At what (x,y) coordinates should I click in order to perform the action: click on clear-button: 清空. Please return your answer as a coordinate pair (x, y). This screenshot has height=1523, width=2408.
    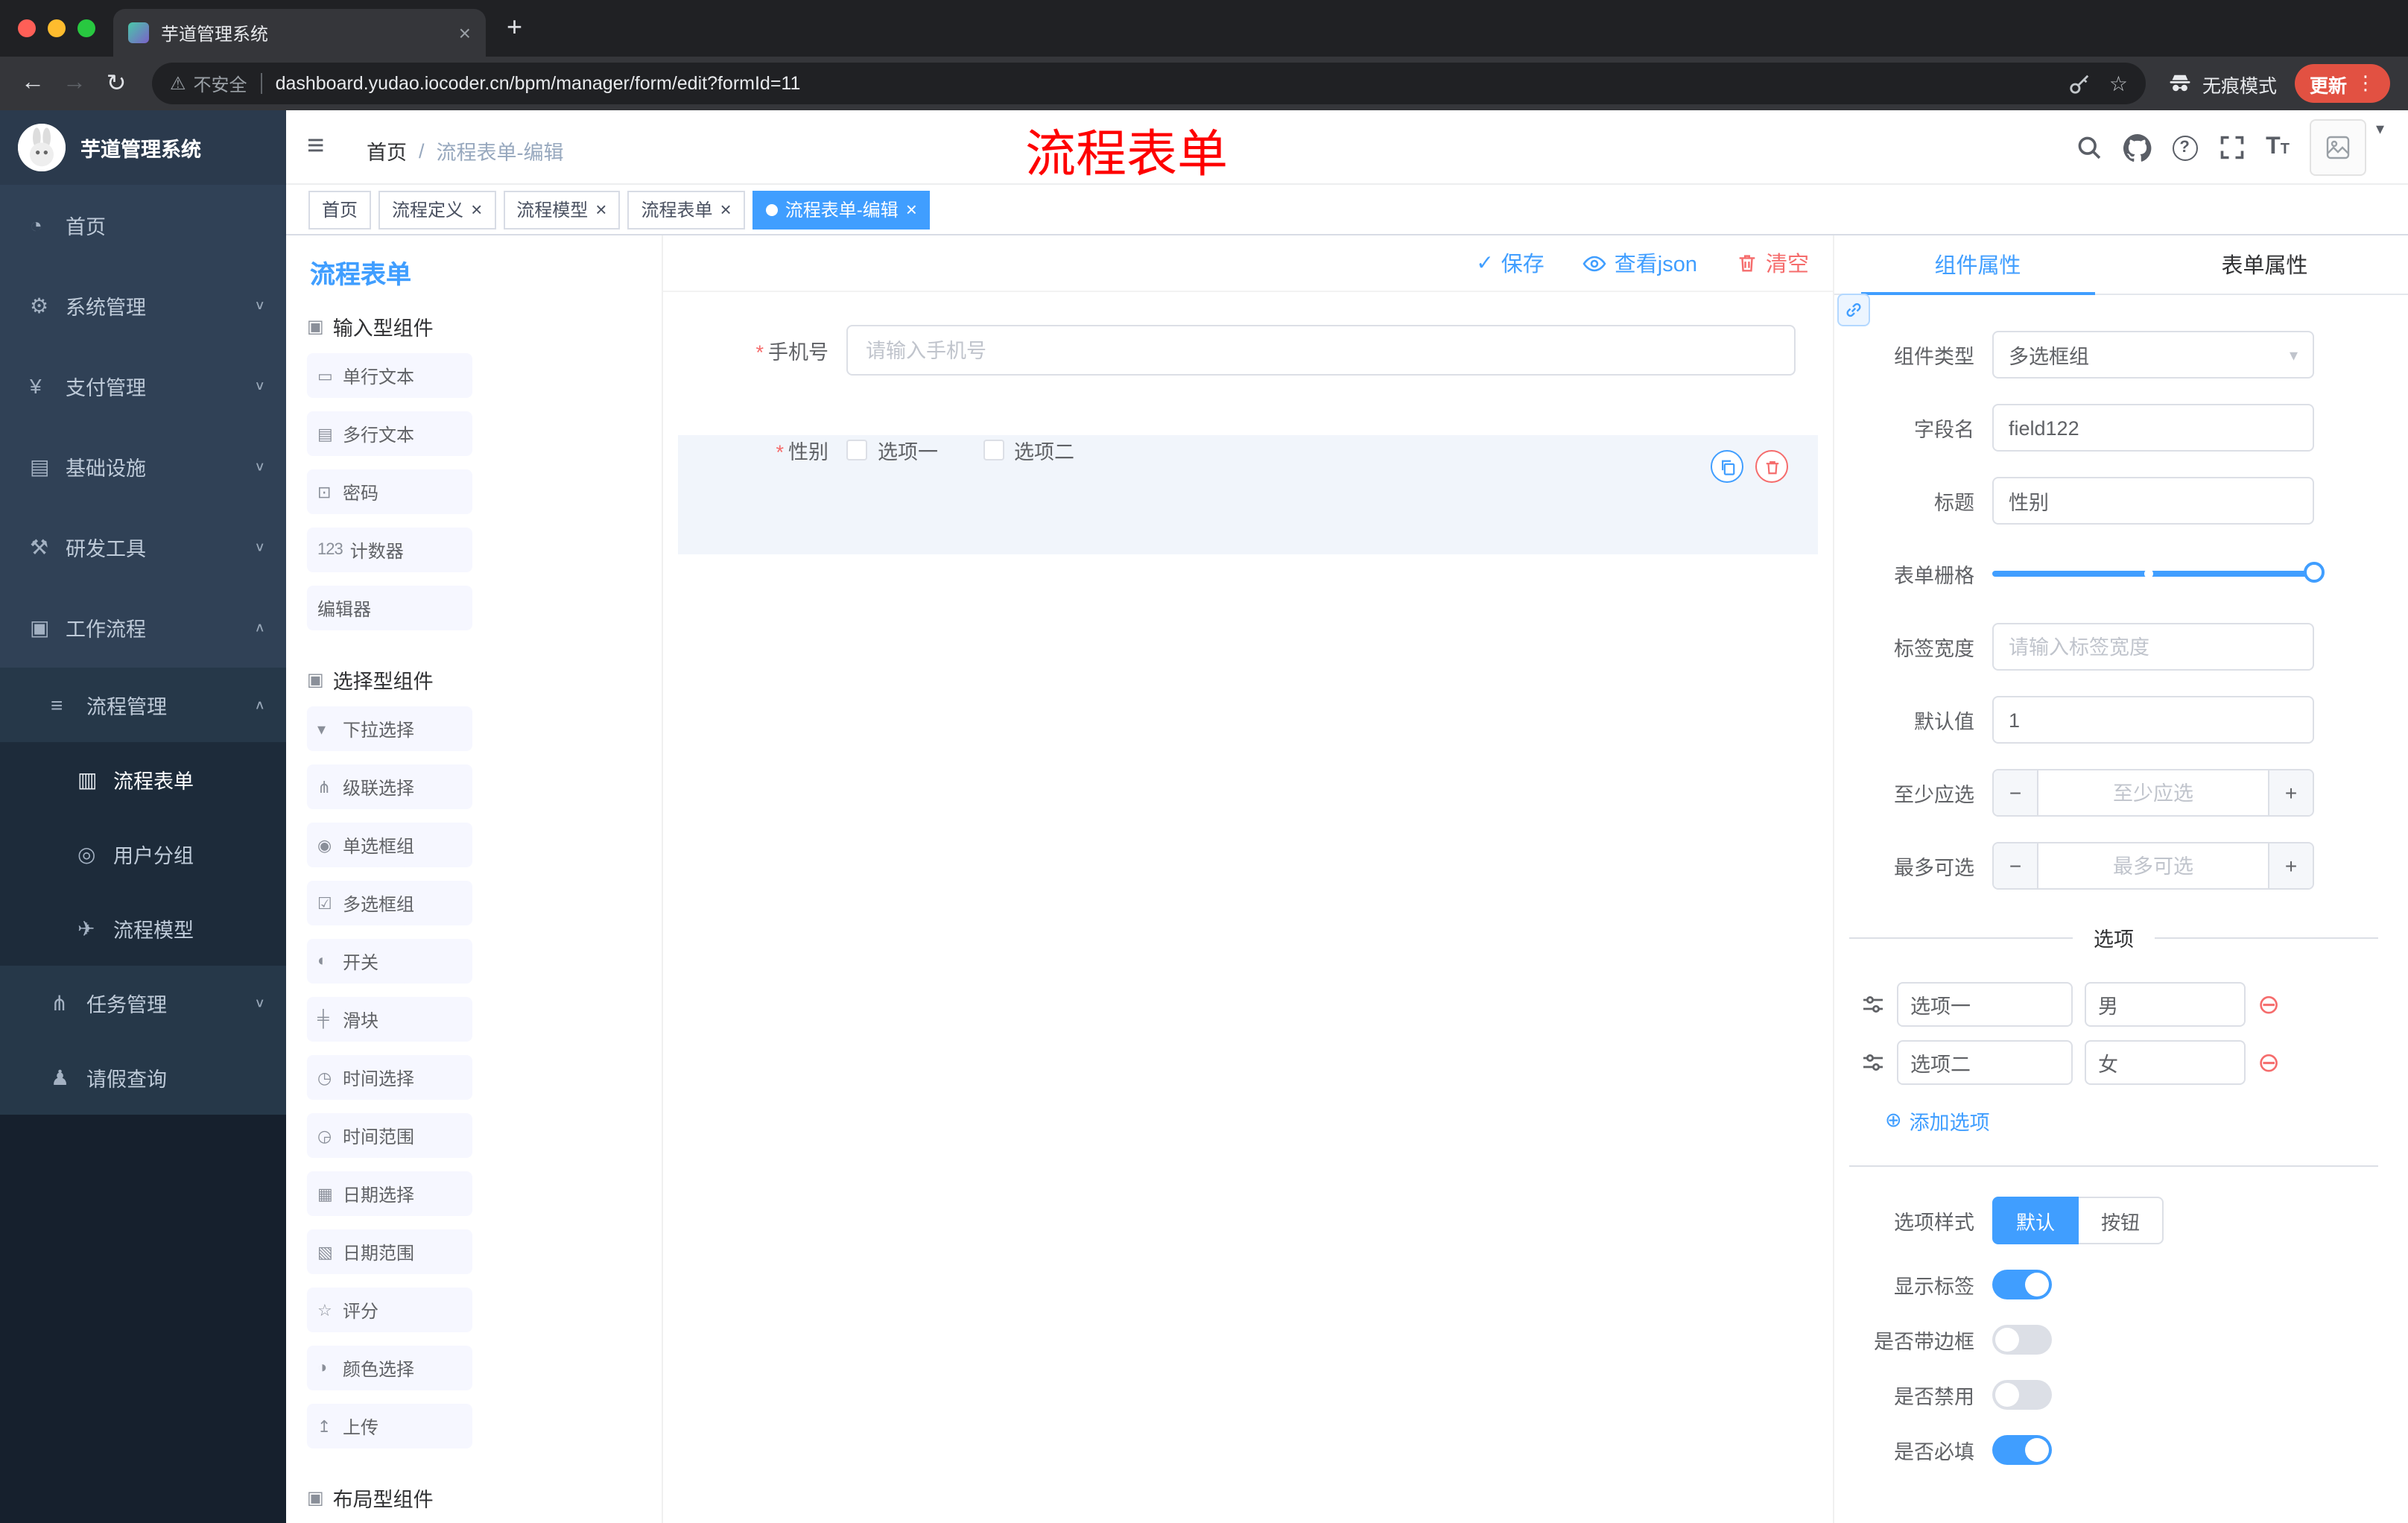
    Looking at the image, I should click on (1772, 263).